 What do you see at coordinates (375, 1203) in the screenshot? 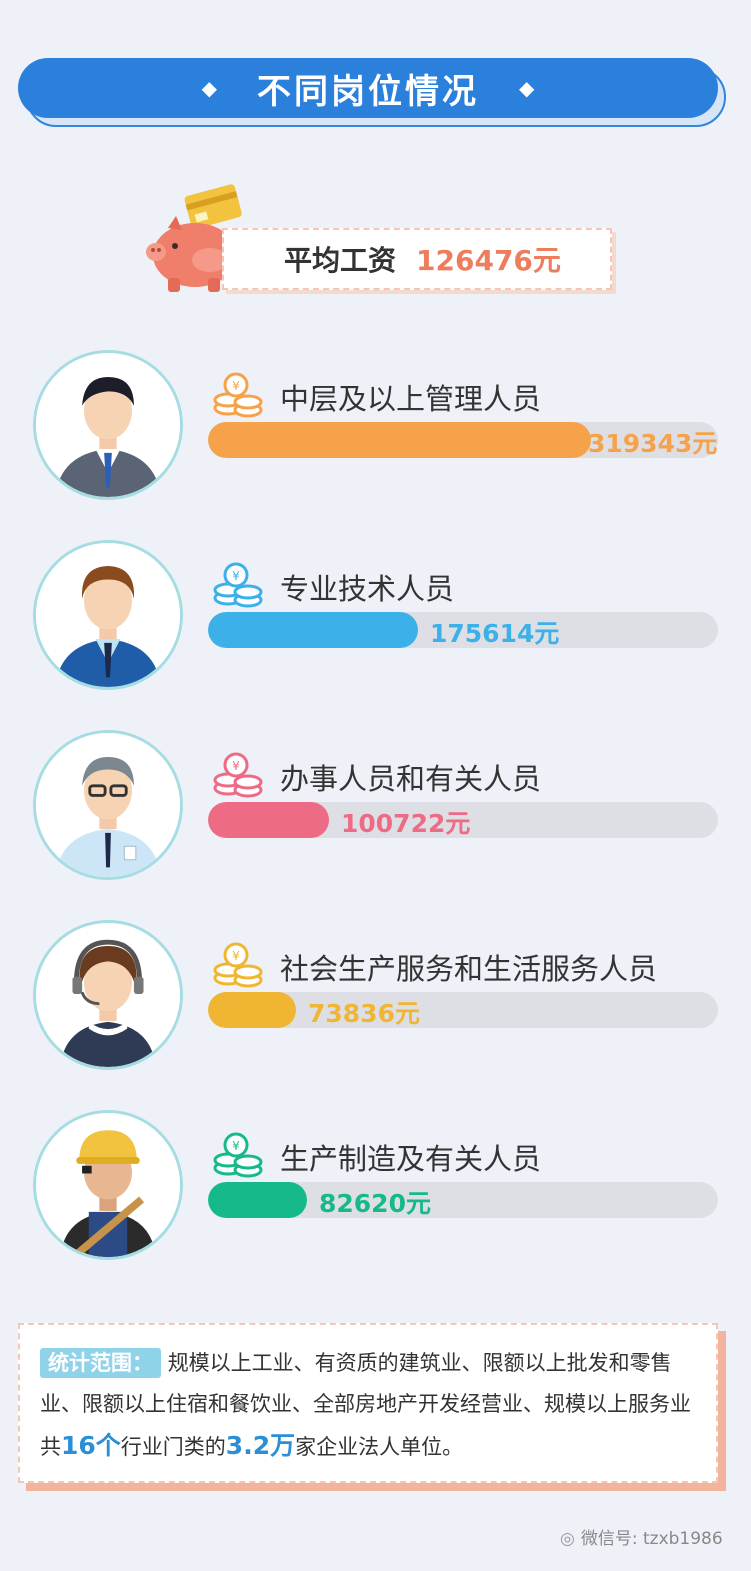
I see `bar-value-label: 82620元` at bounding box center [375, 1203].